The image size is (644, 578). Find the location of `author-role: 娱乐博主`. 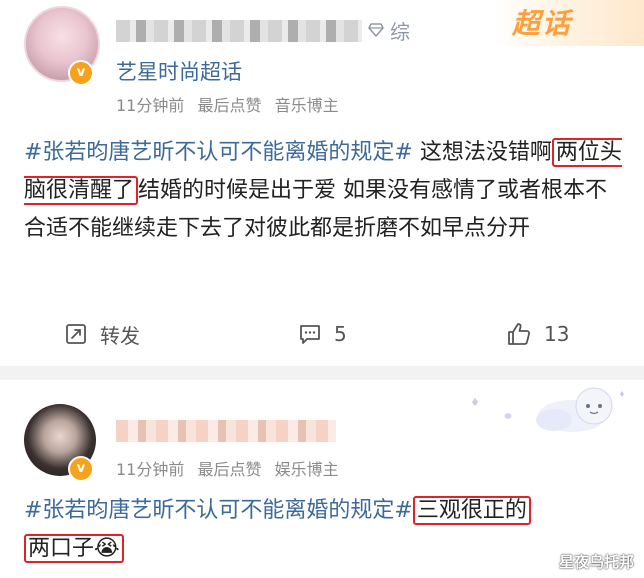

author-role: 娱乐博主 is located at coordinates (306, 469).